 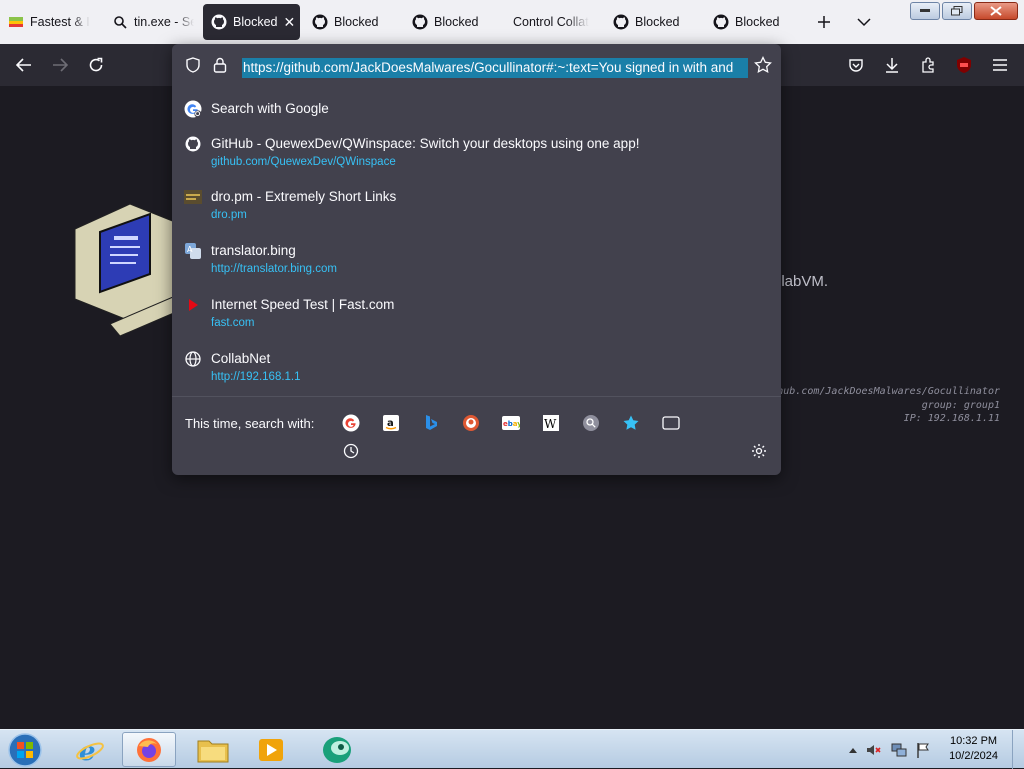 I want to click on engine-google-button, so click(x=351, y=423).